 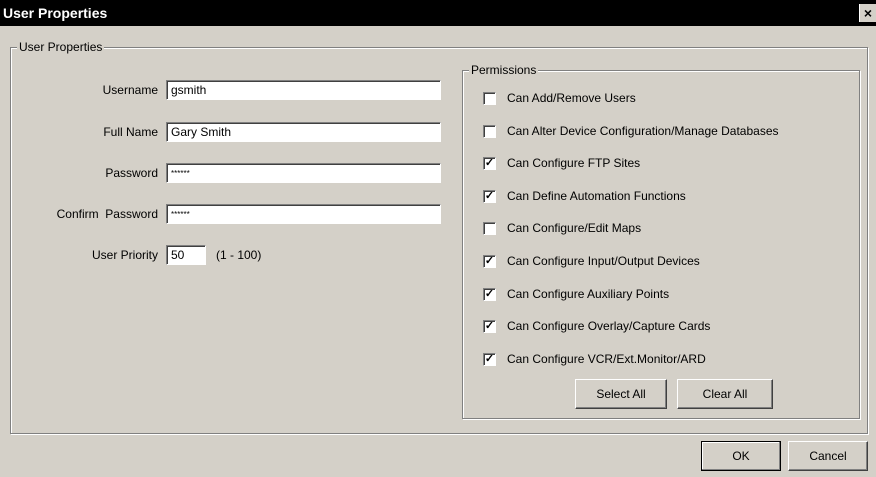 What do you see at coordinates (107, 214) in the screenshot?
I see `confirm-password-label: Confirm Password` at bounding box center [107, 214].